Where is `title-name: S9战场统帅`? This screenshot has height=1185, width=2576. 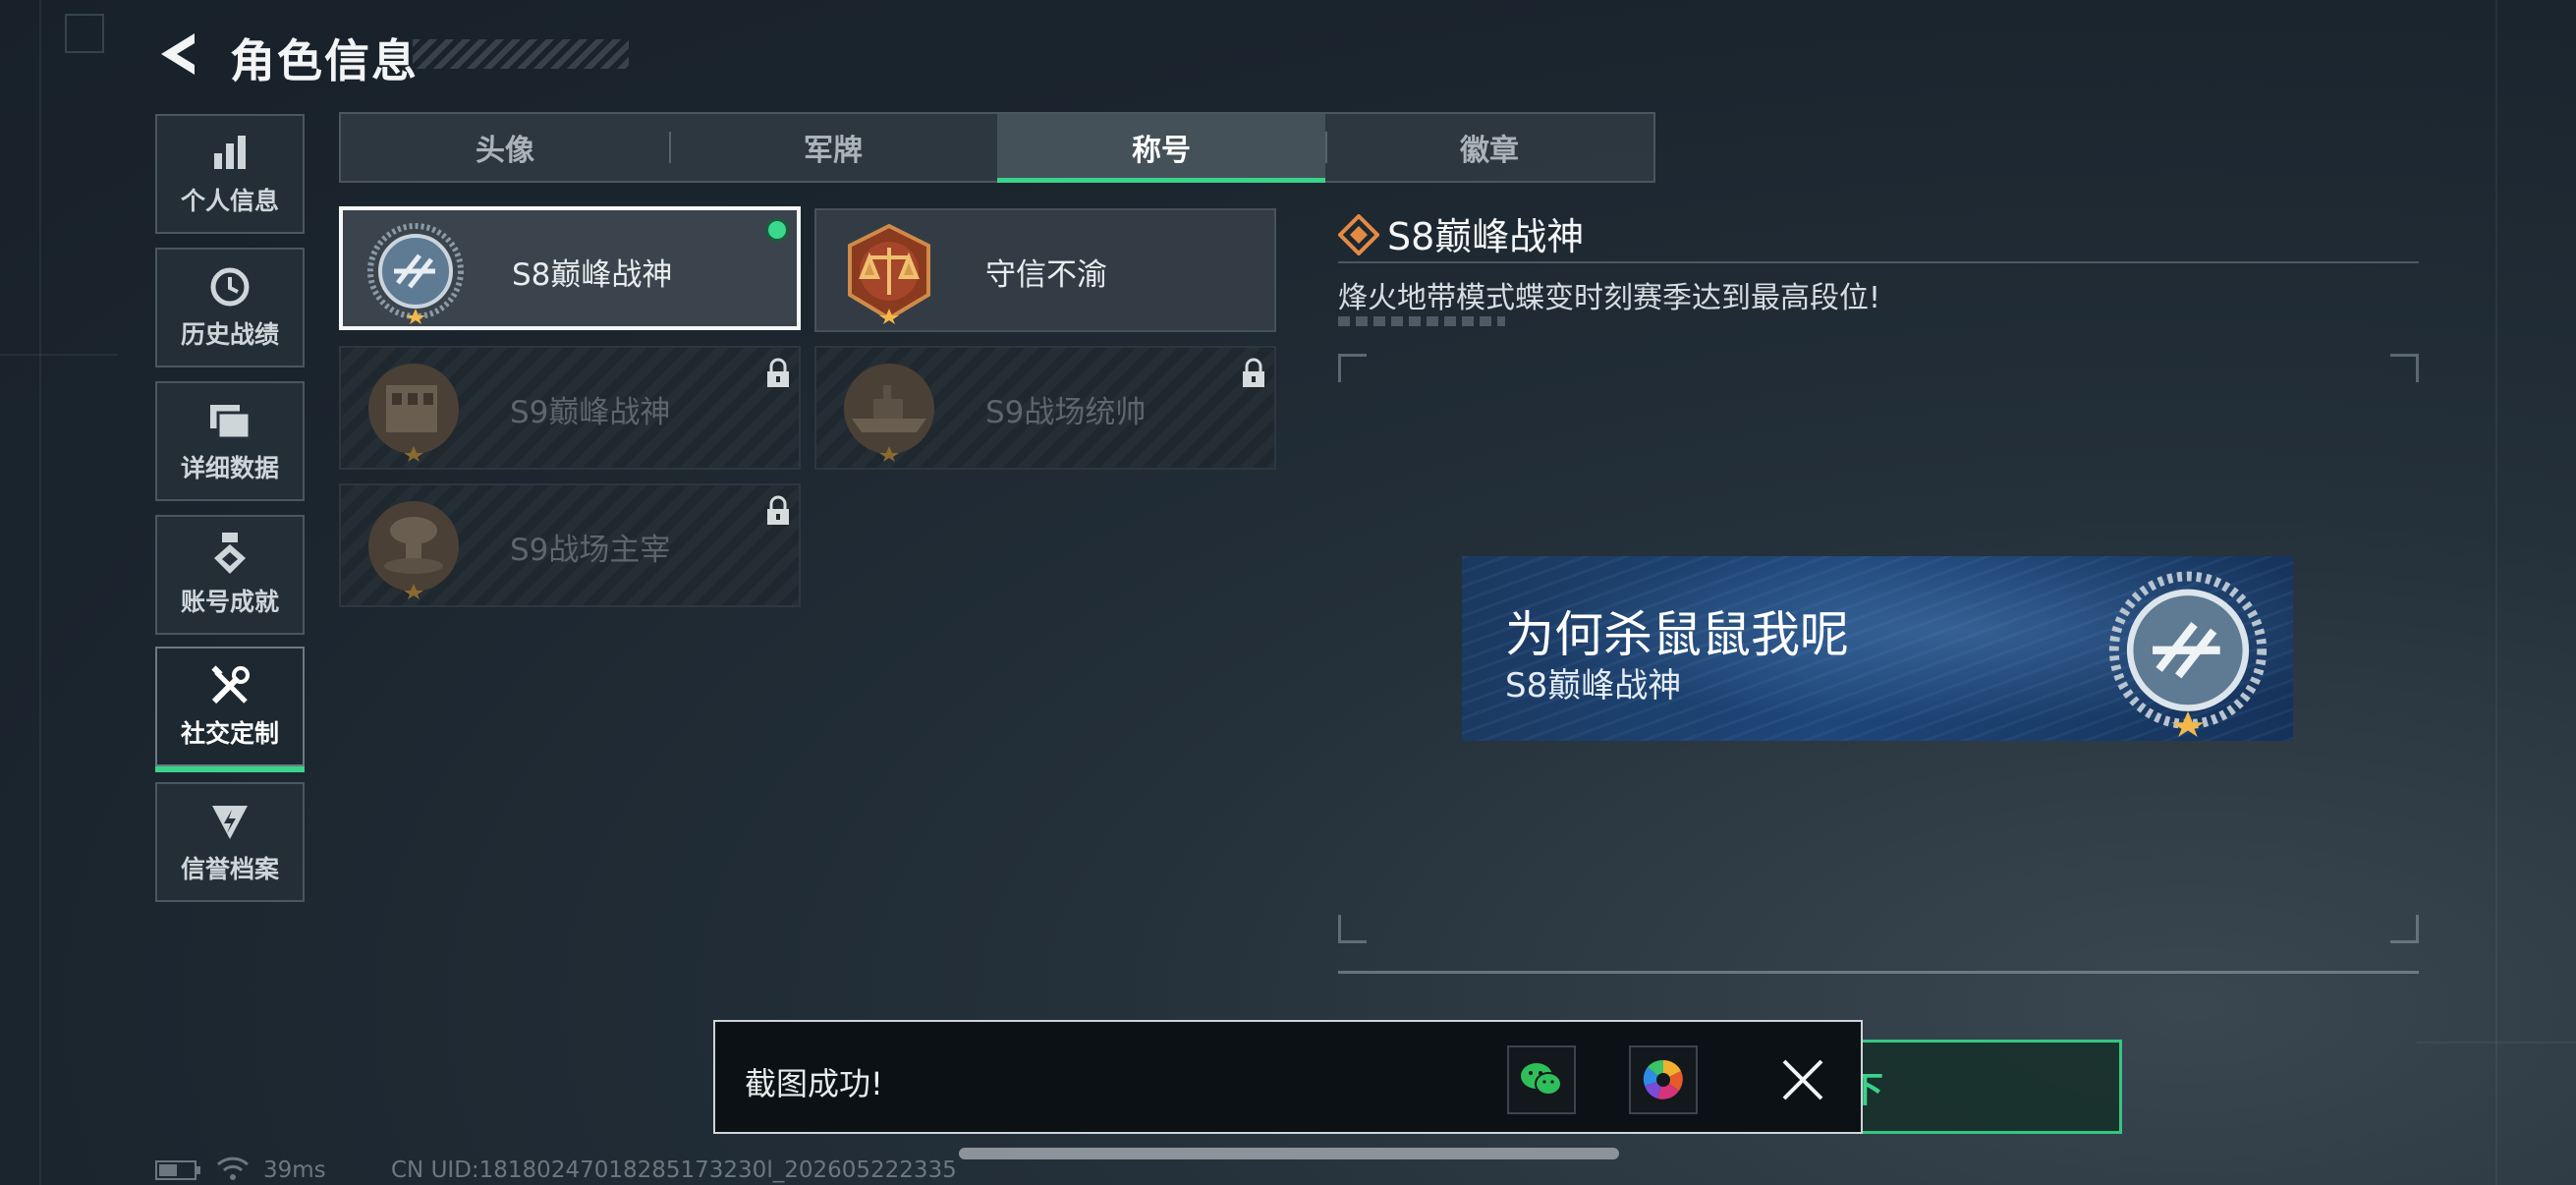
title-name: S9战场统帅 is located at coordinates (1066, 413).